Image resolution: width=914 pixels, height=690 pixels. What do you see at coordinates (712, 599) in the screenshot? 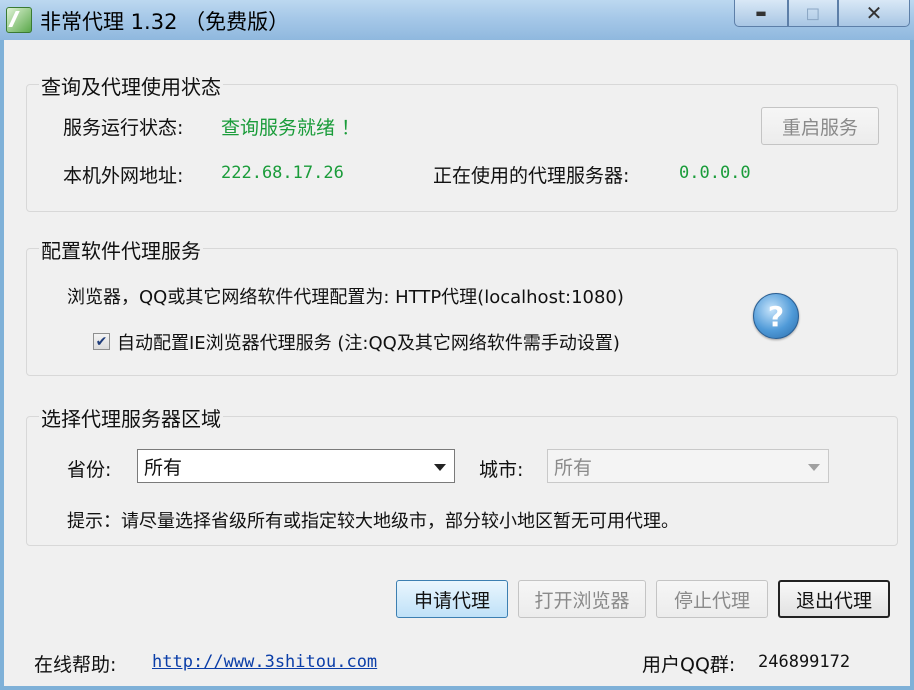
I see `stop-proxy-button: 停止代理` at bounding box center [712, 599].